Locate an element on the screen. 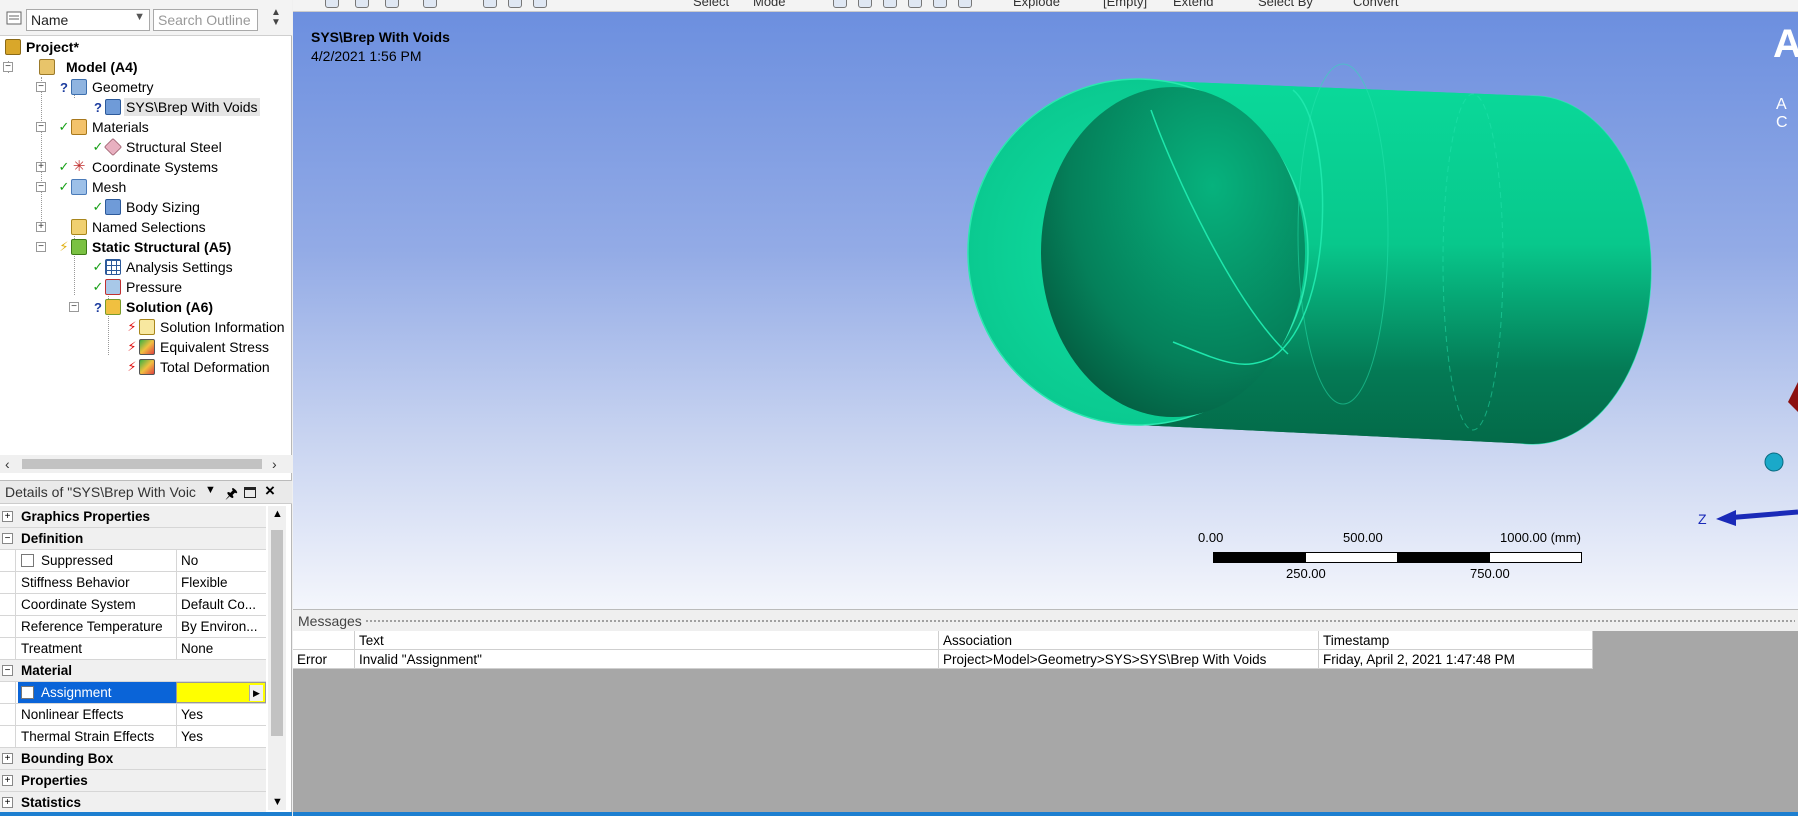 This screenshot has width=1798, height=816. tree-item-model: Model (A4) is located at coordinates (89, 67).